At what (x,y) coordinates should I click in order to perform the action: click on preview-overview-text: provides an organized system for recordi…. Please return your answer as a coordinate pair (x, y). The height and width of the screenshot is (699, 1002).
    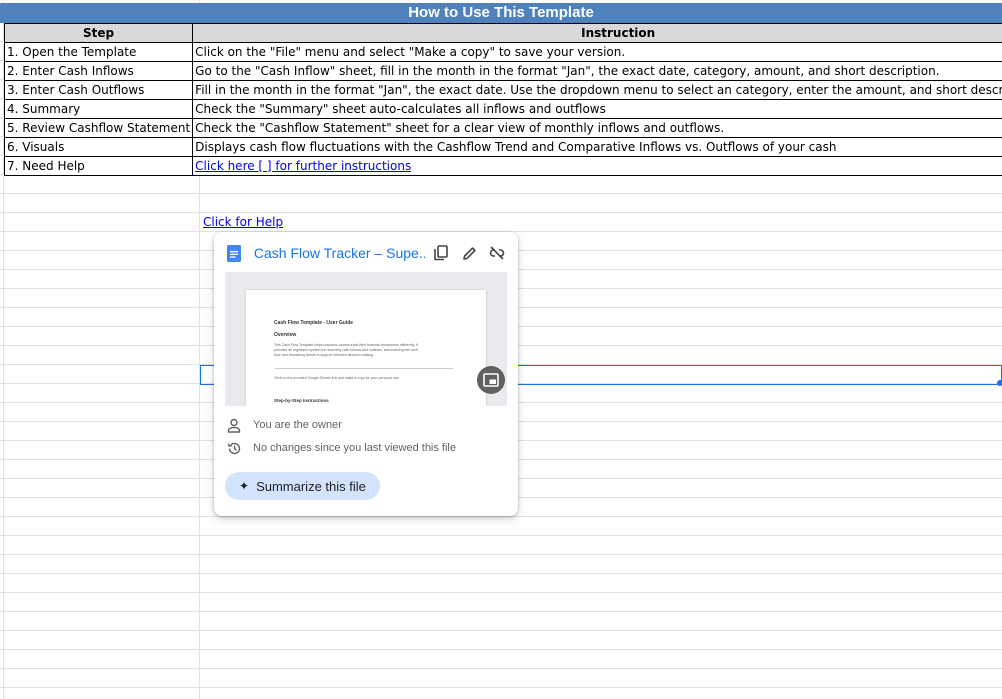
    Looking at the image, I should click on (346, 350).